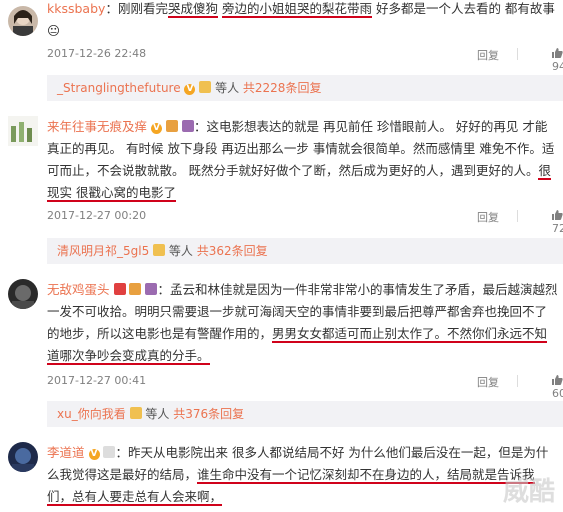  I want to click on username: 李道道, so click(66, 452).